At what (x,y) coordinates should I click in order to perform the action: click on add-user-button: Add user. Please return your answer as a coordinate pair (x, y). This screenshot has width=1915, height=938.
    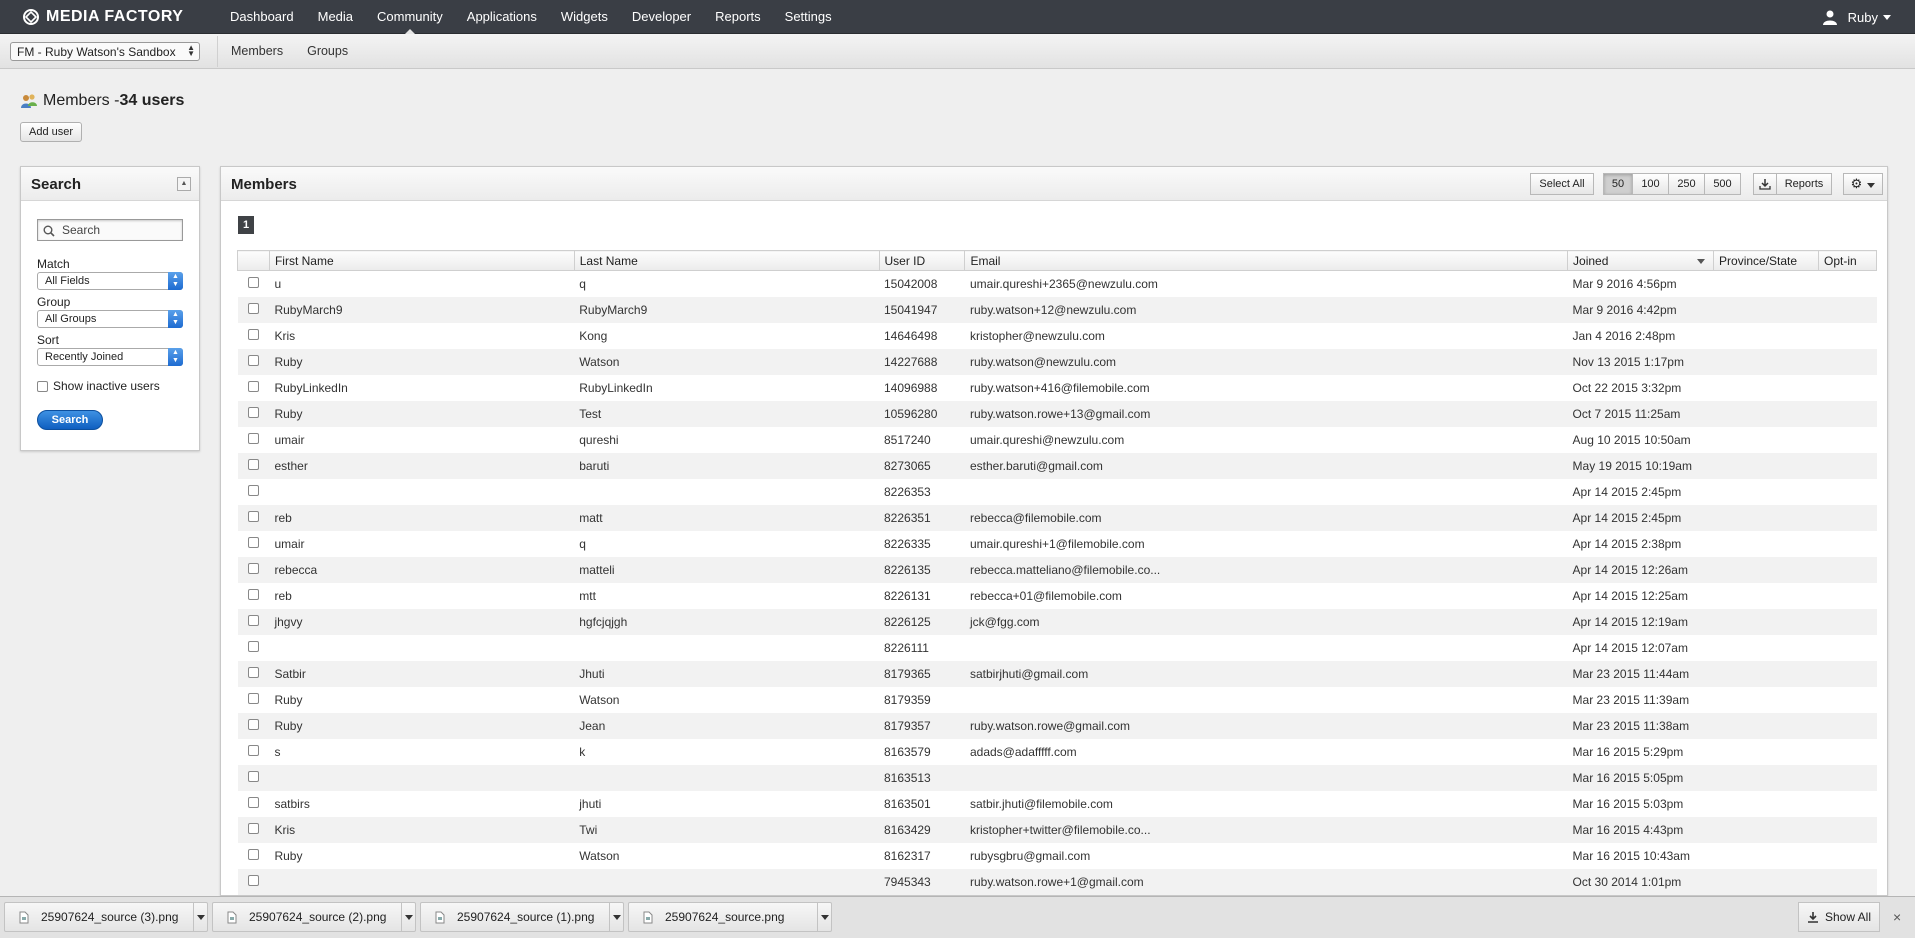
    Looking at the image, I should click on (51, 132).